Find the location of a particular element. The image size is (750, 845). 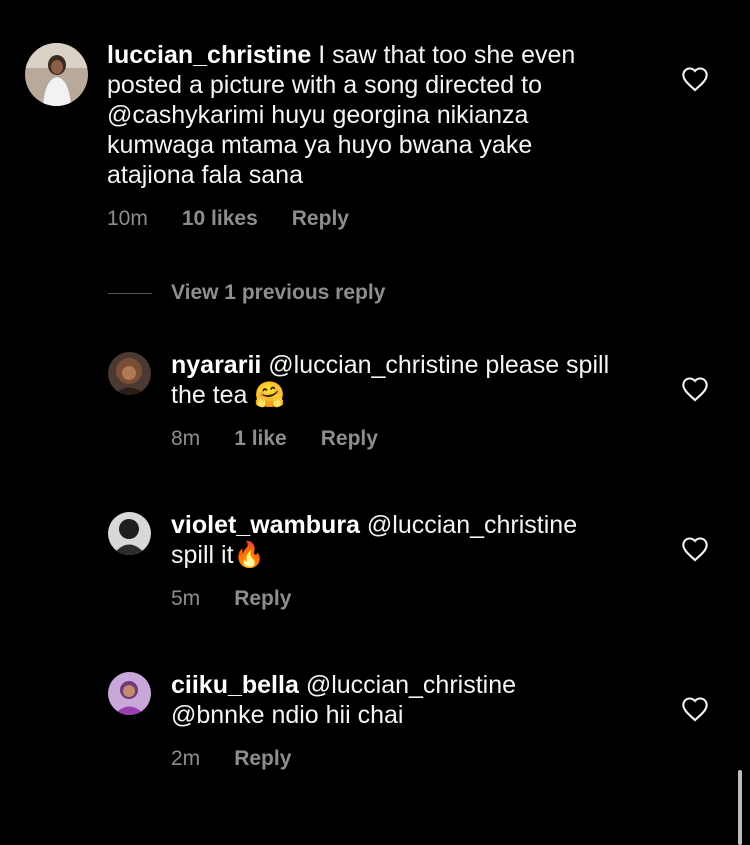

divider-line is located at coordinates (130, 293).